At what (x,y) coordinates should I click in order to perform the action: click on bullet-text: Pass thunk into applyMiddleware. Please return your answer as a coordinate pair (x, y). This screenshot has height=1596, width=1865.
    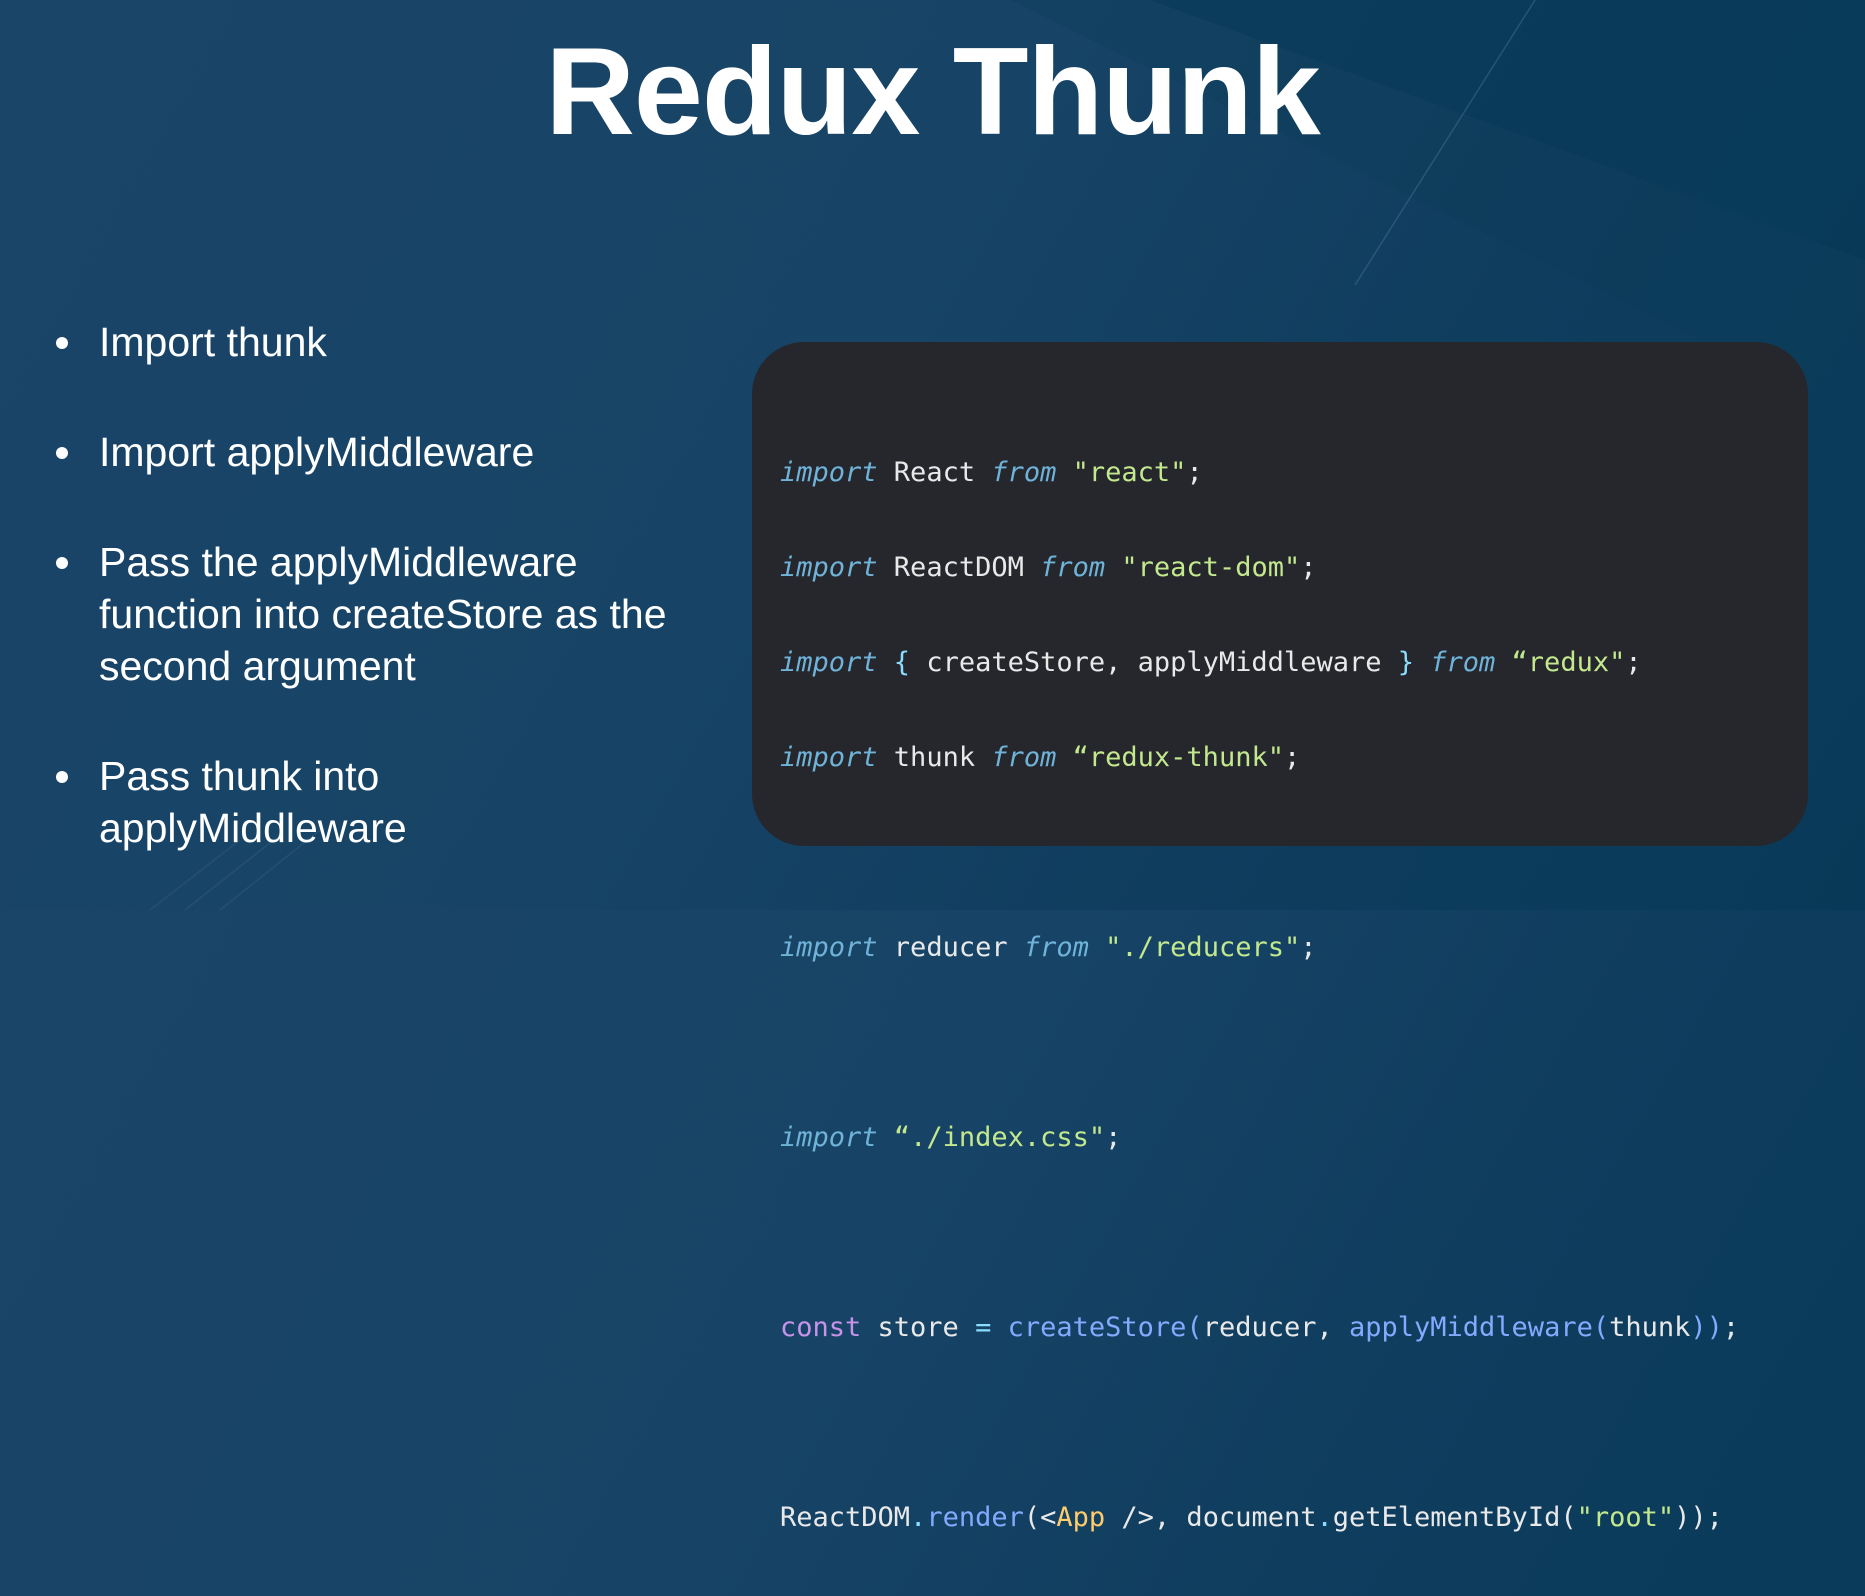
    Looking at the image, I should click on (253, 802).